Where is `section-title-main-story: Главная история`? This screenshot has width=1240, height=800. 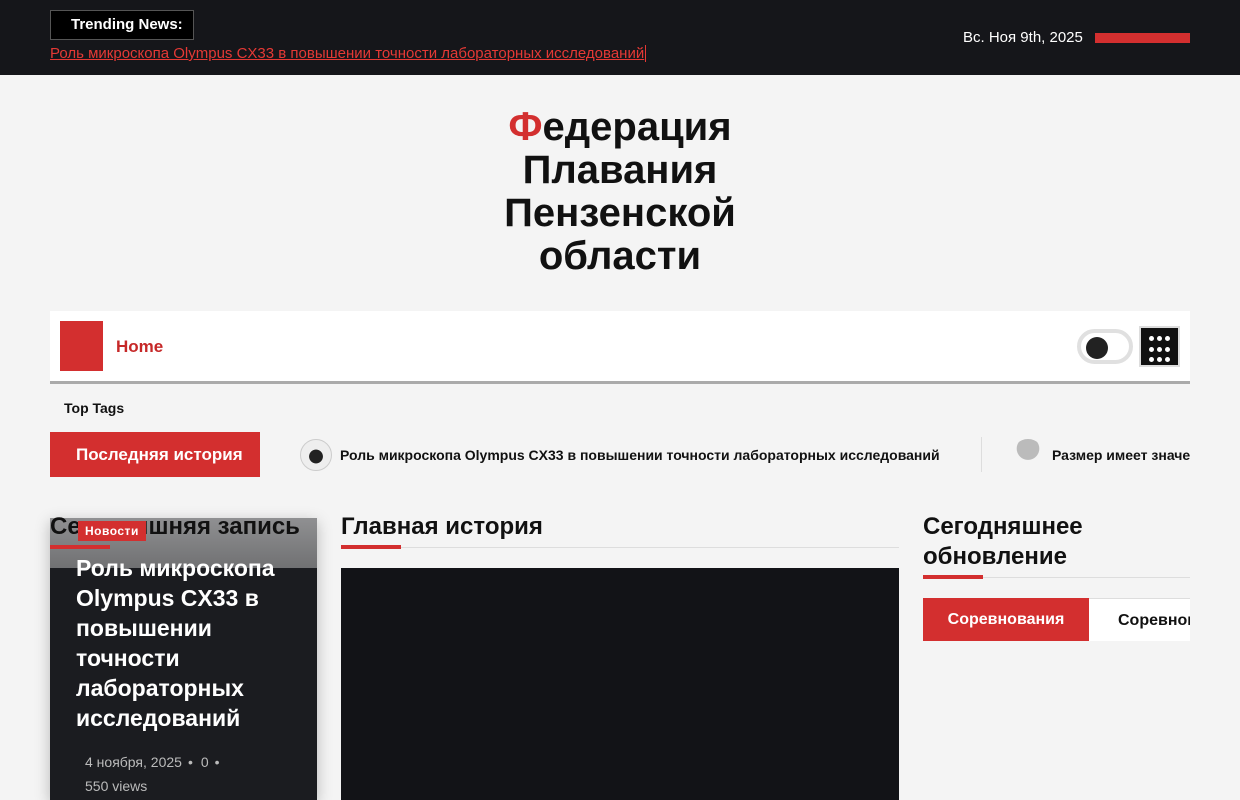
section-title-main-story: Главная история is located at coordinates (442, 526).